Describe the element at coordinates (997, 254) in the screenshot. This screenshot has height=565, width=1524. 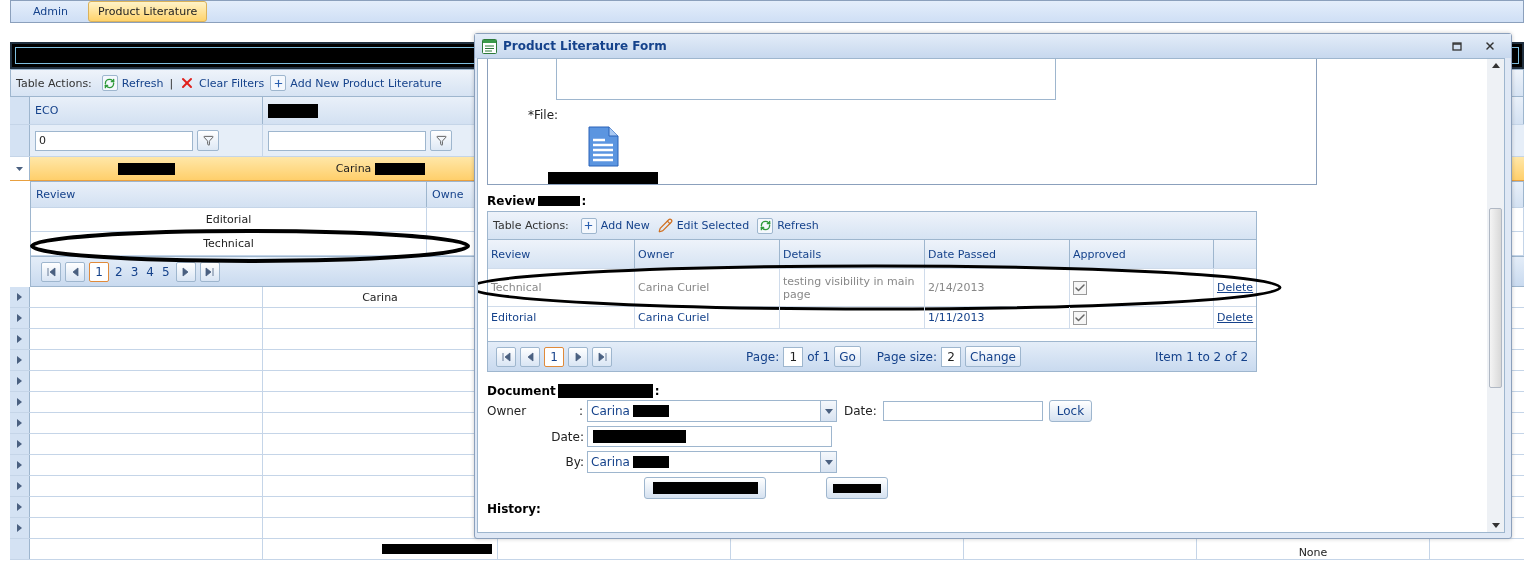
I see `column-header: Date Passed` at that location.